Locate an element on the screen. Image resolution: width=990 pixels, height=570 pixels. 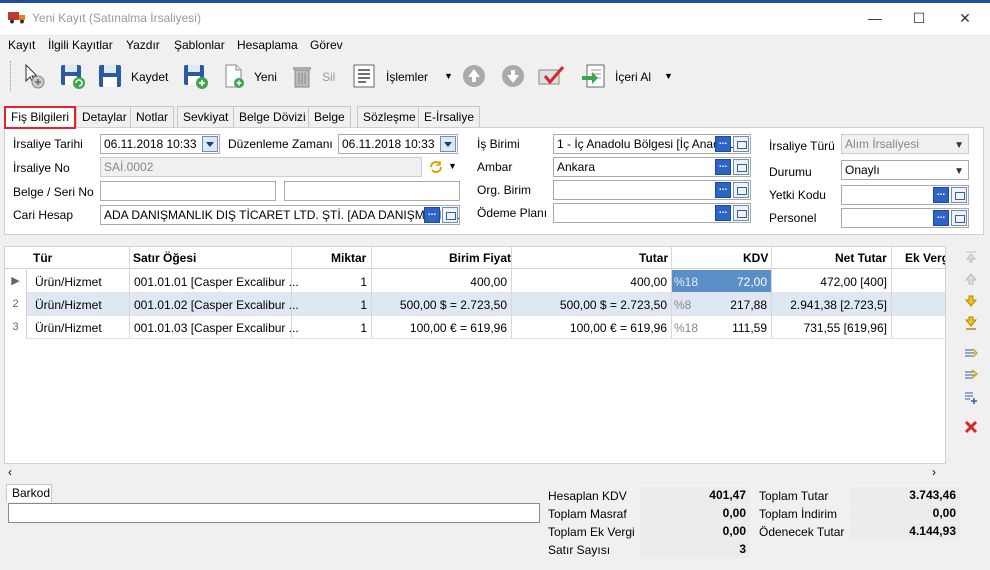
delete-button-label: Sil is located at coordinates (328, 77).